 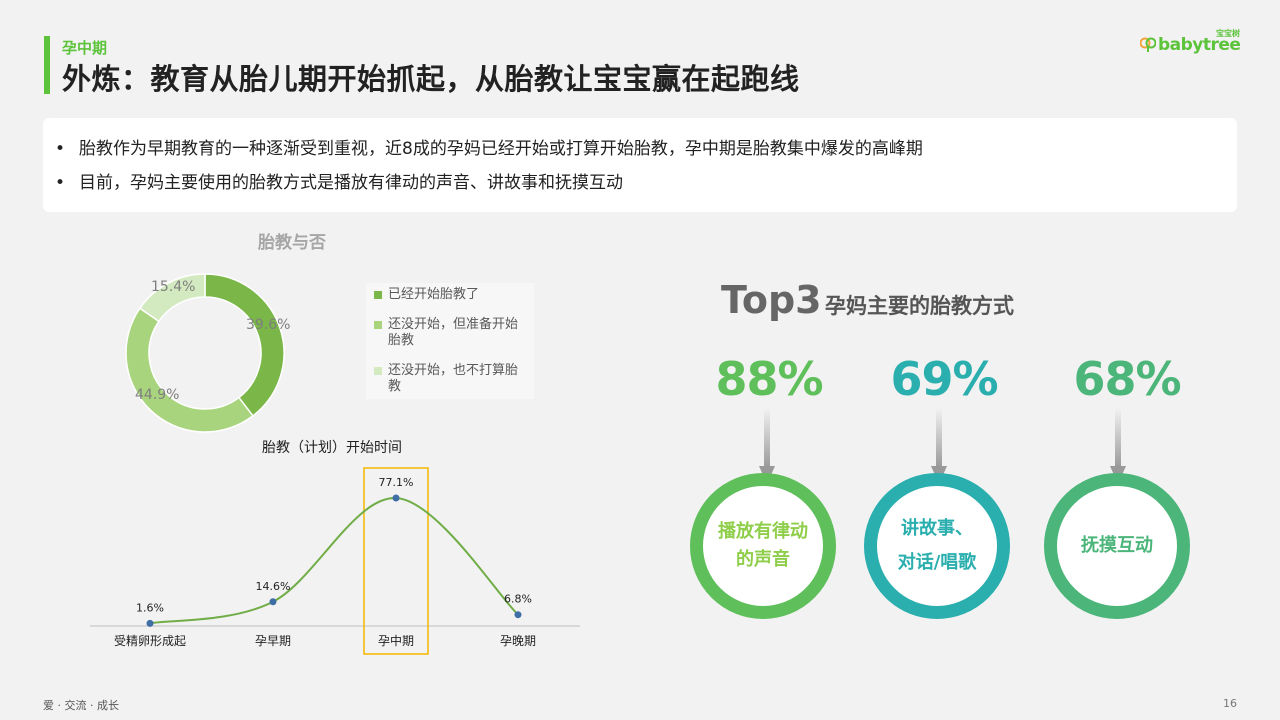 I want to click on data-label: 14.6%, so click(x=273, y=586).